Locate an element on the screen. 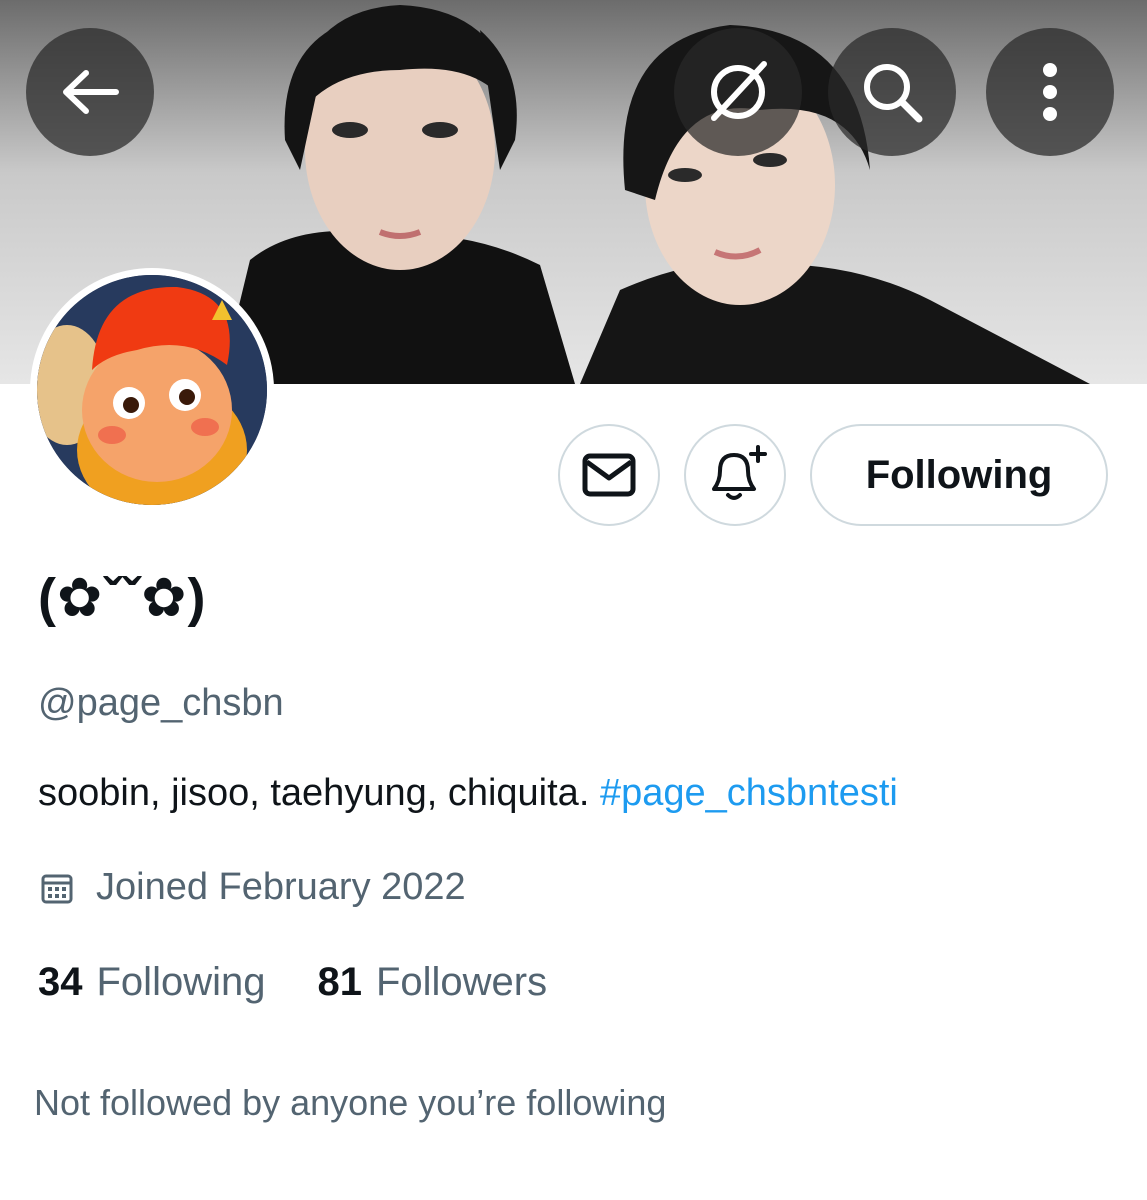  notify-button is located at coordinates (735, 475).